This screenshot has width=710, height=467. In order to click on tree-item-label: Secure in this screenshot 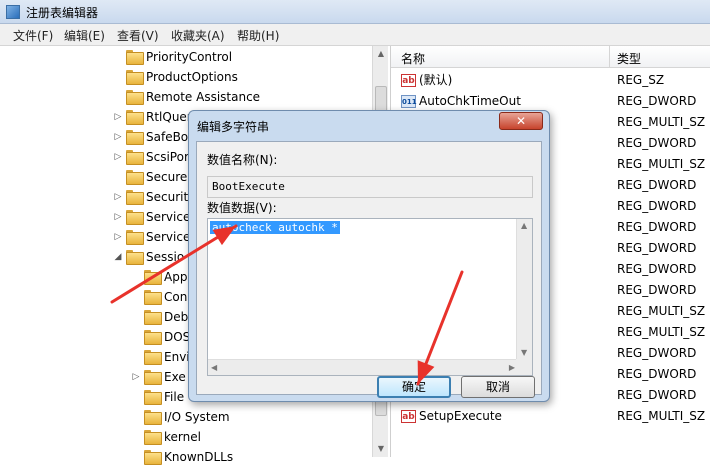, I will do `click(167, 177)`.